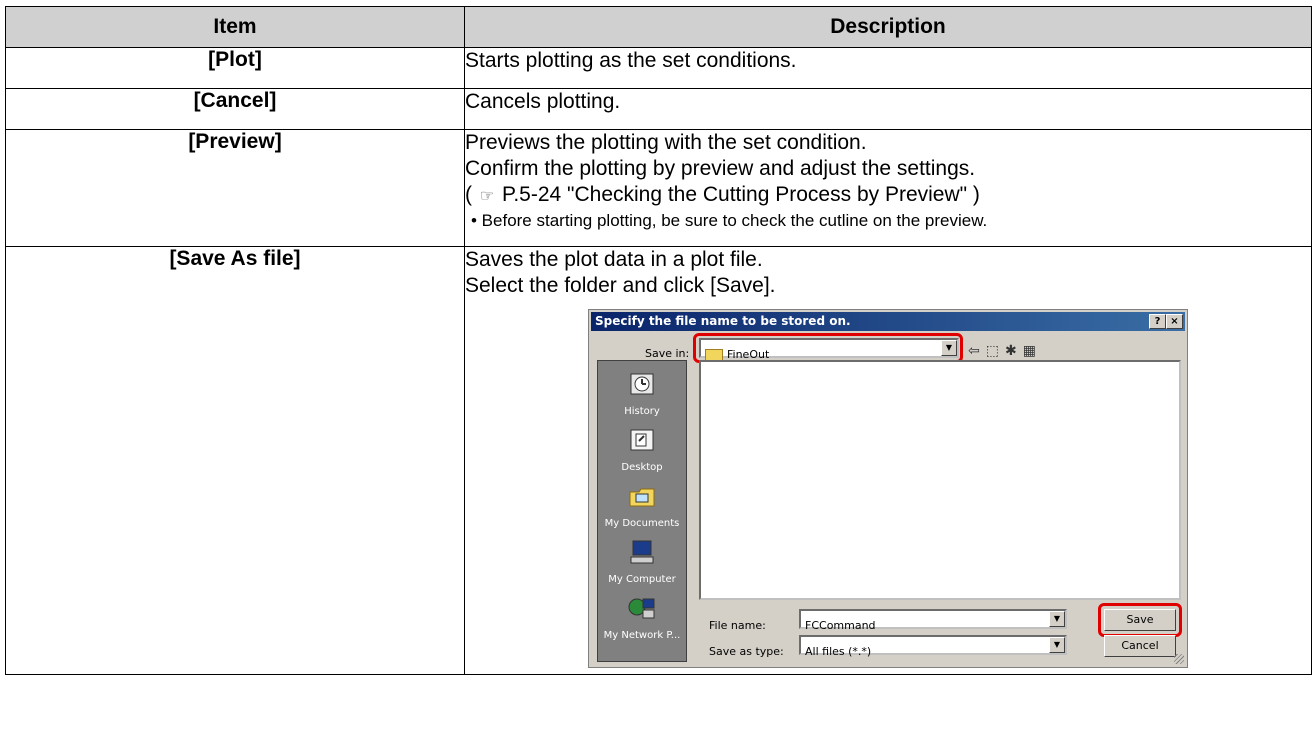  What do you see at coordinates (235, 188) in the screenshot?
I see `item-preview: [Preview]` at bounding box center [235, 188].